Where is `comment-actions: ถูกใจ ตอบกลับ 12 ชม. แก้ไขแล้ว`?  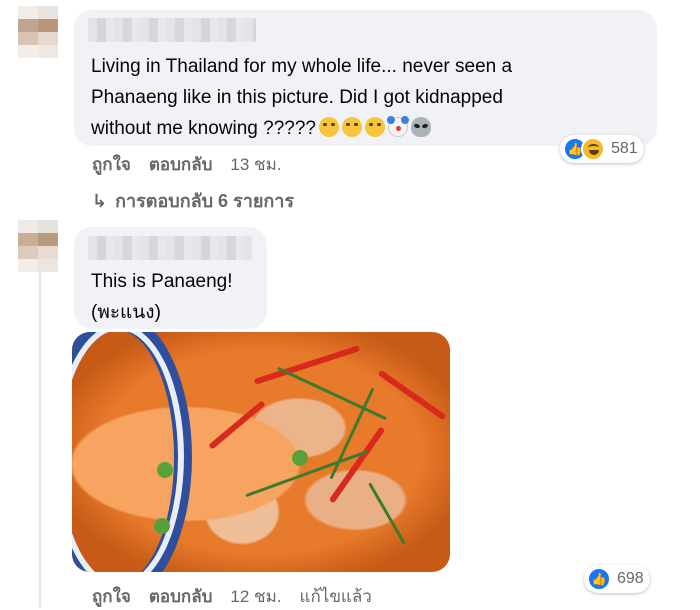 comment-actions: ถูกใจ ตอบกลับ 12 ชม. แก้ไขแล้ว is located at coordinates (241, 596).